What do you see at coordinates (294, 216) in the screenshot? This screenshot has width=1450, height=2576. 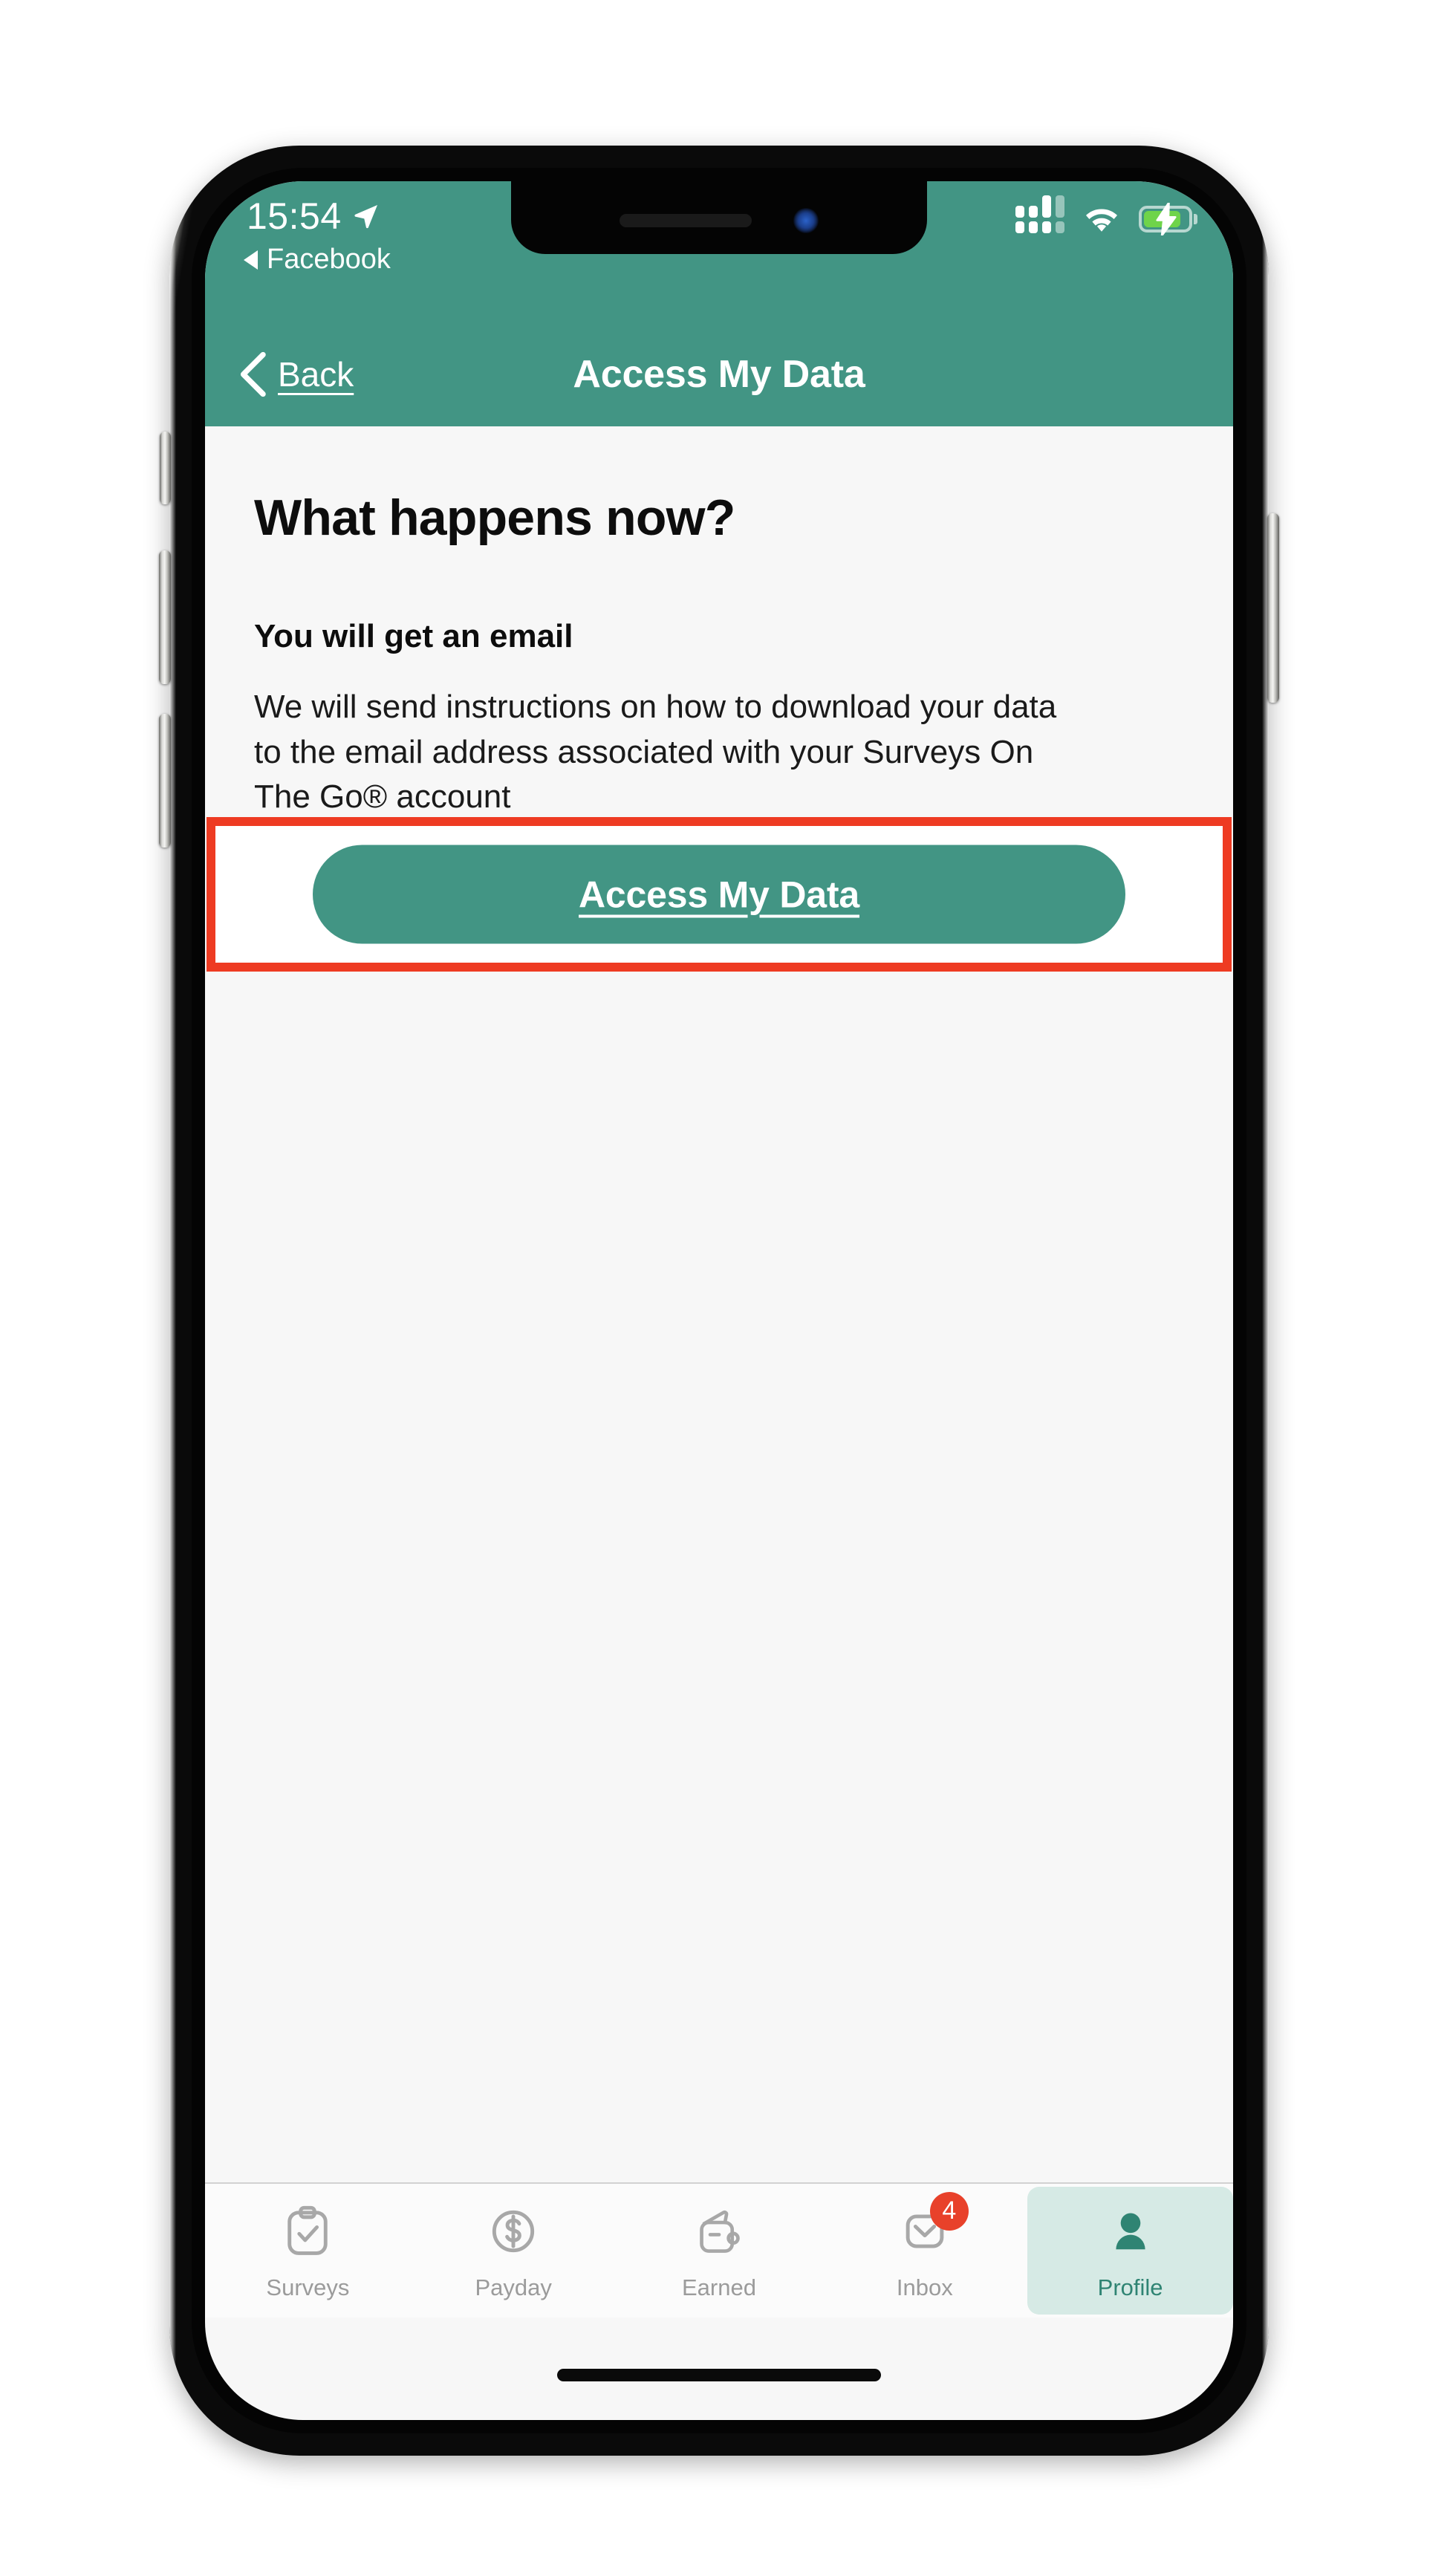 I see `status-clock: 15:54` at bounding box center [294, 216].